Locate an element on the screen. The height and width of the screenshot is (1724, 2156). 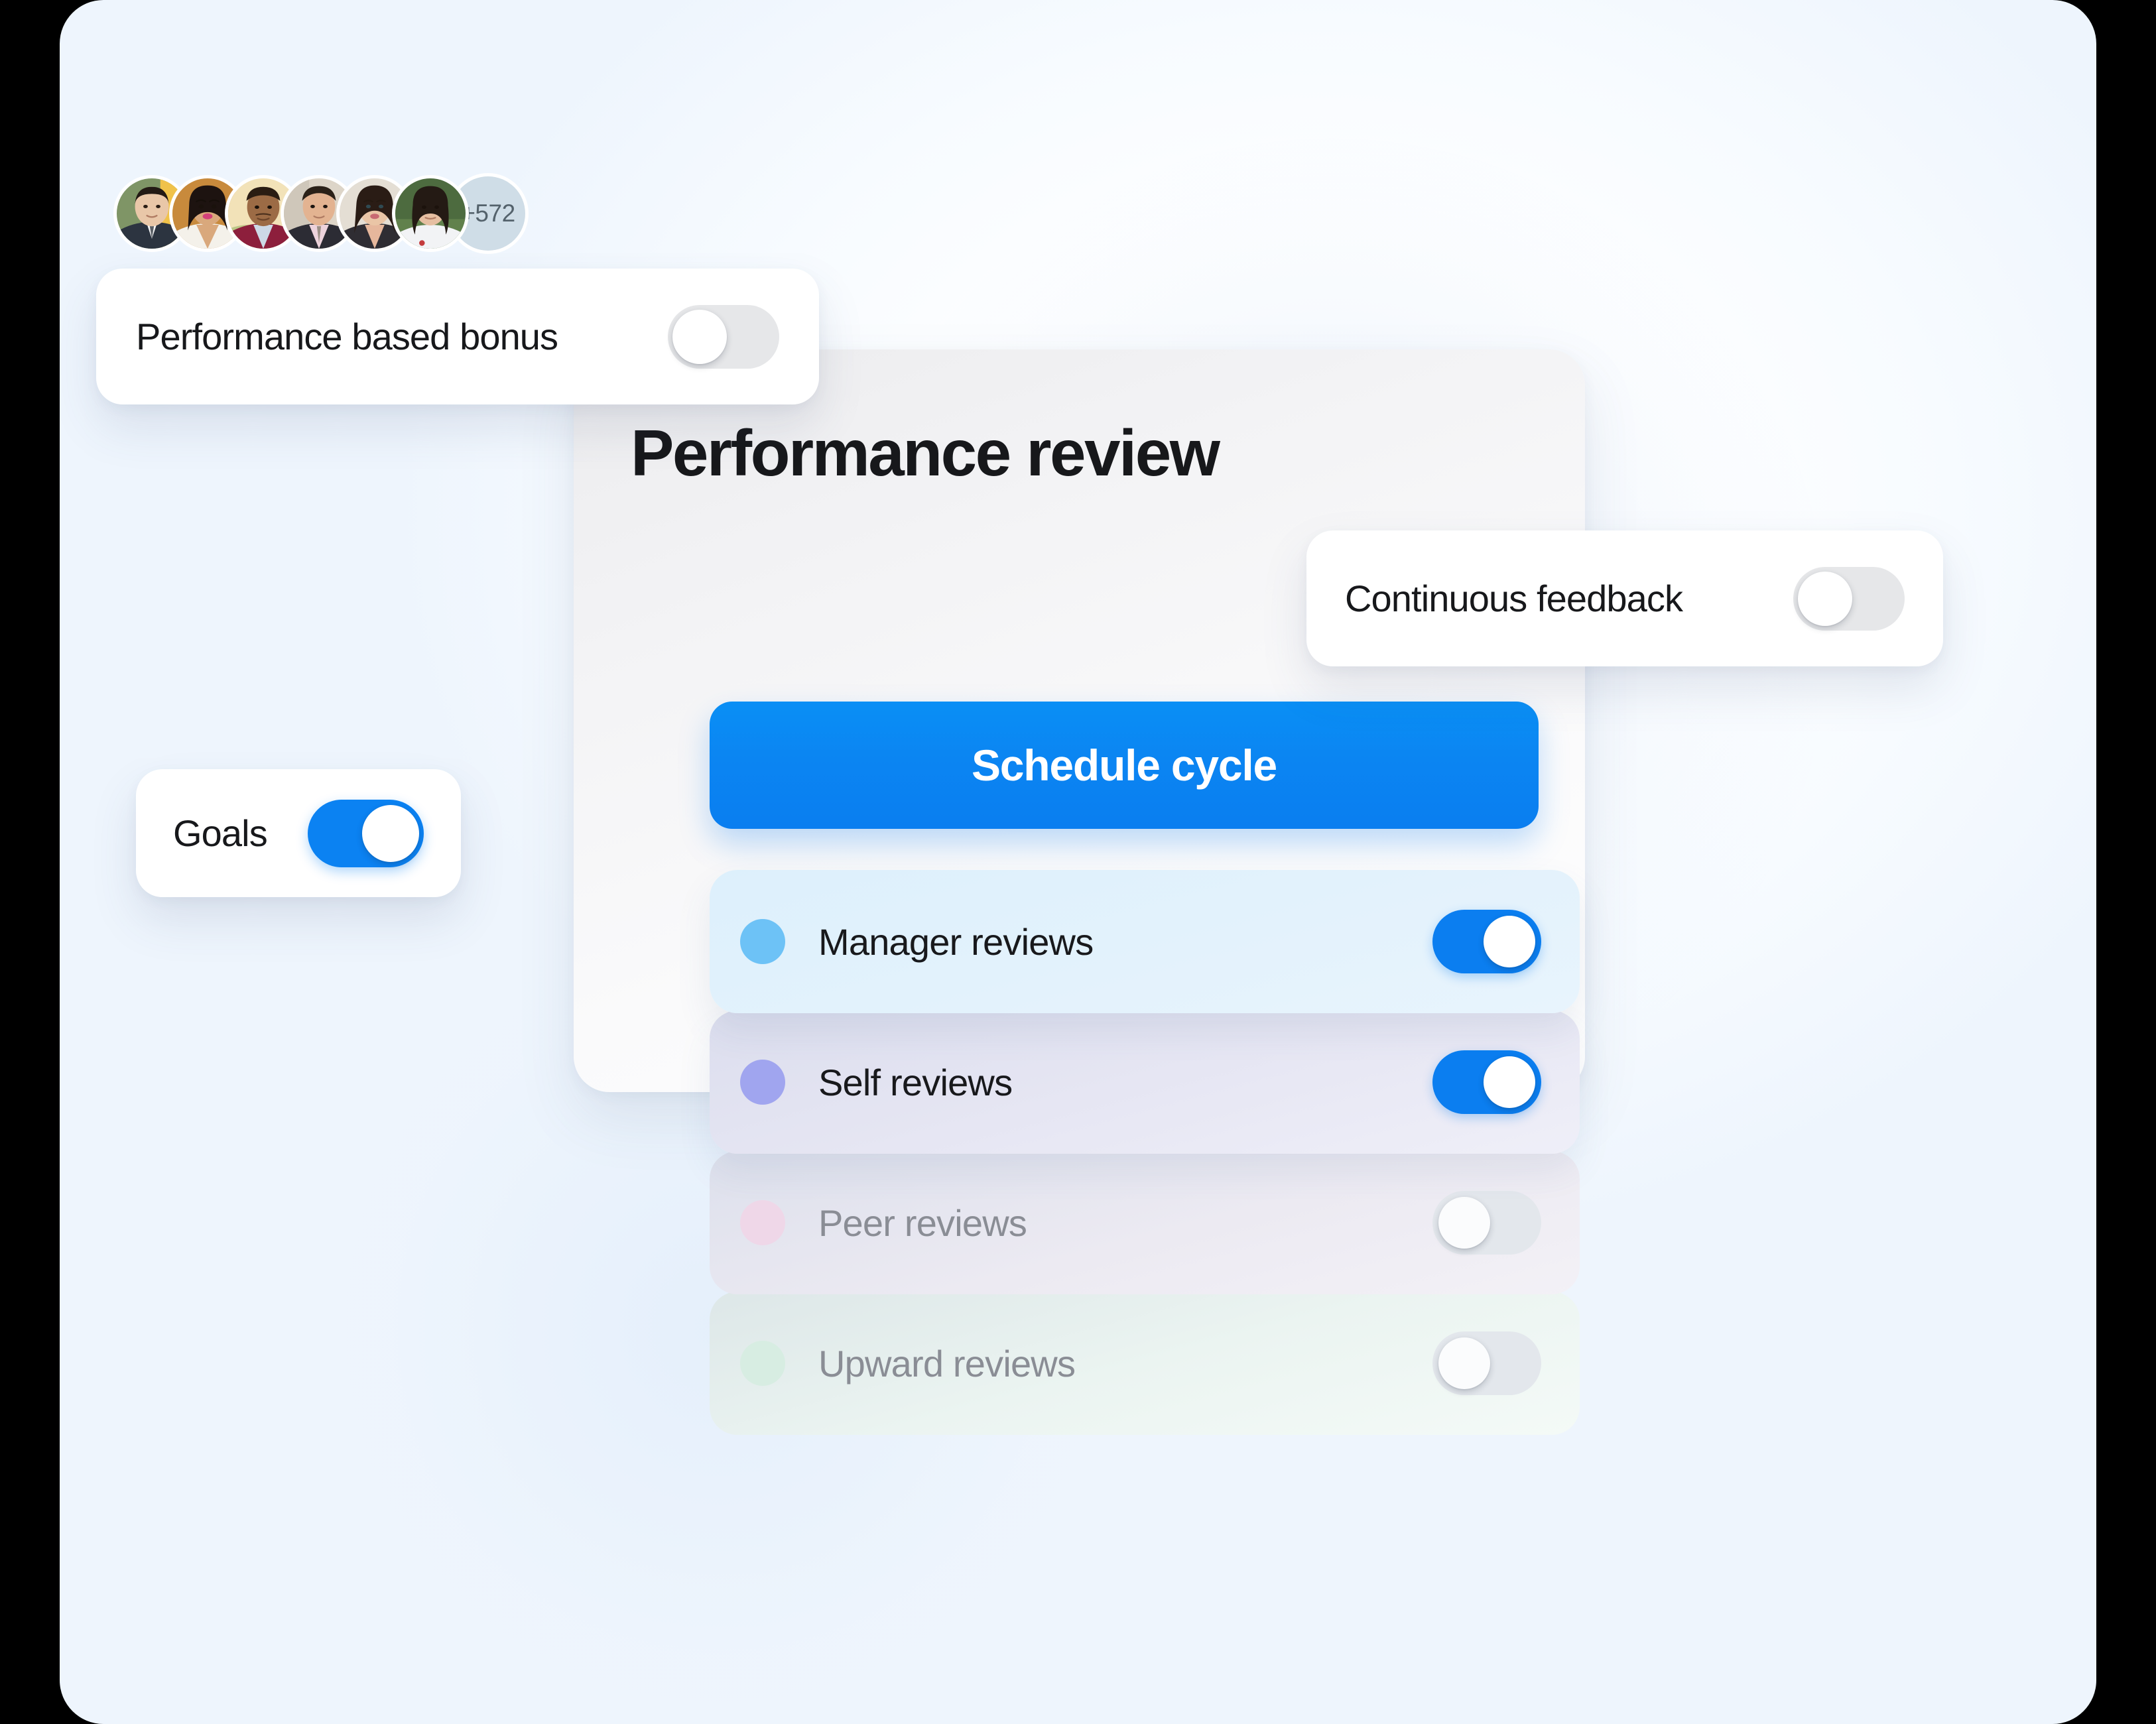
performance-based-bonus-card: Performance based bonus is located at coordinates (457, 336).